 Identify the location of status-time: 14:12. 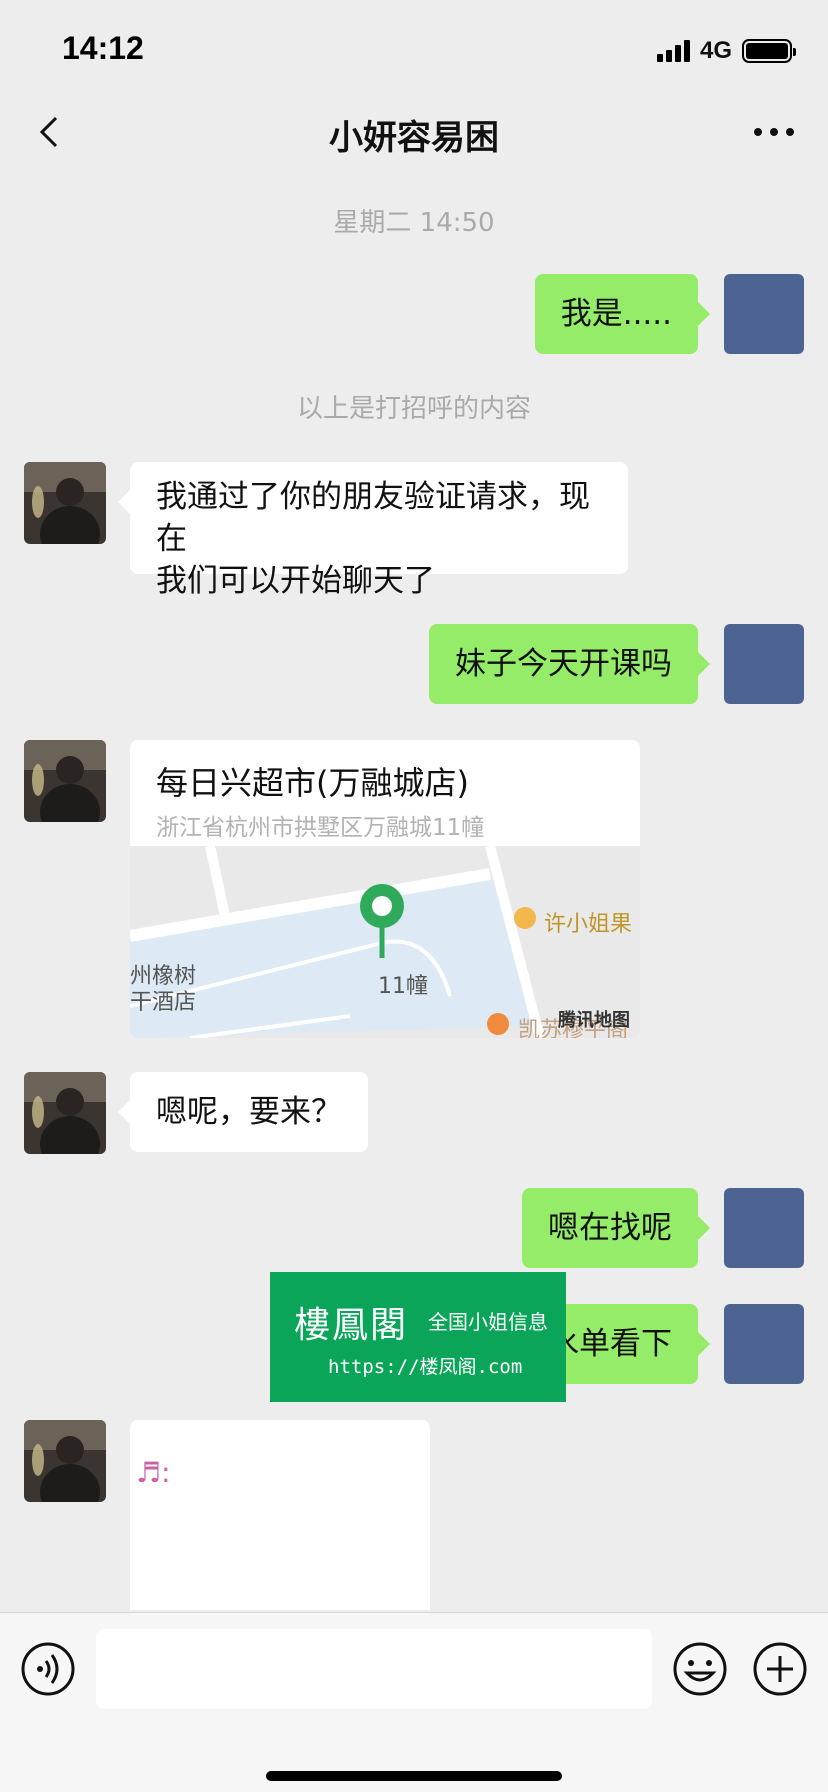
(103, 48).